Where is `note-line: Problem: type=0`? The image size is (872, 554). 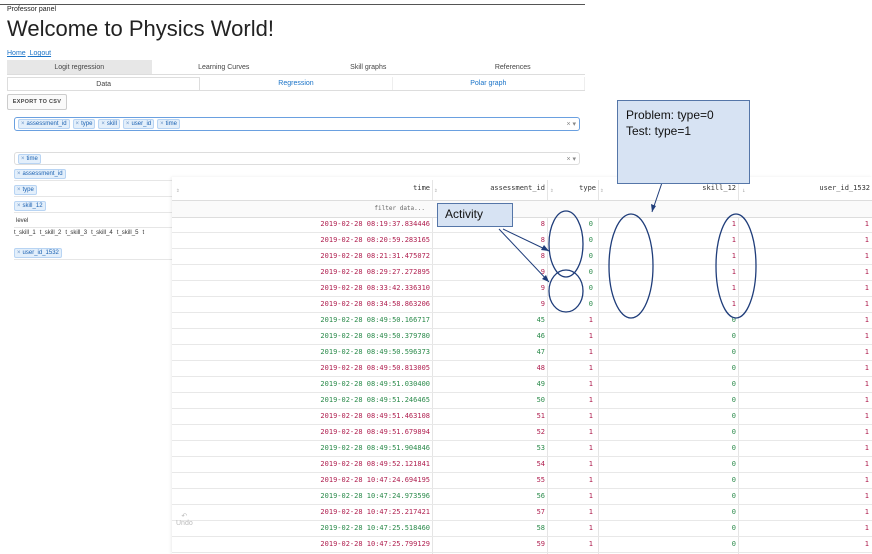
note-line: Problem: type=0 is located at coordinates (670, 115).